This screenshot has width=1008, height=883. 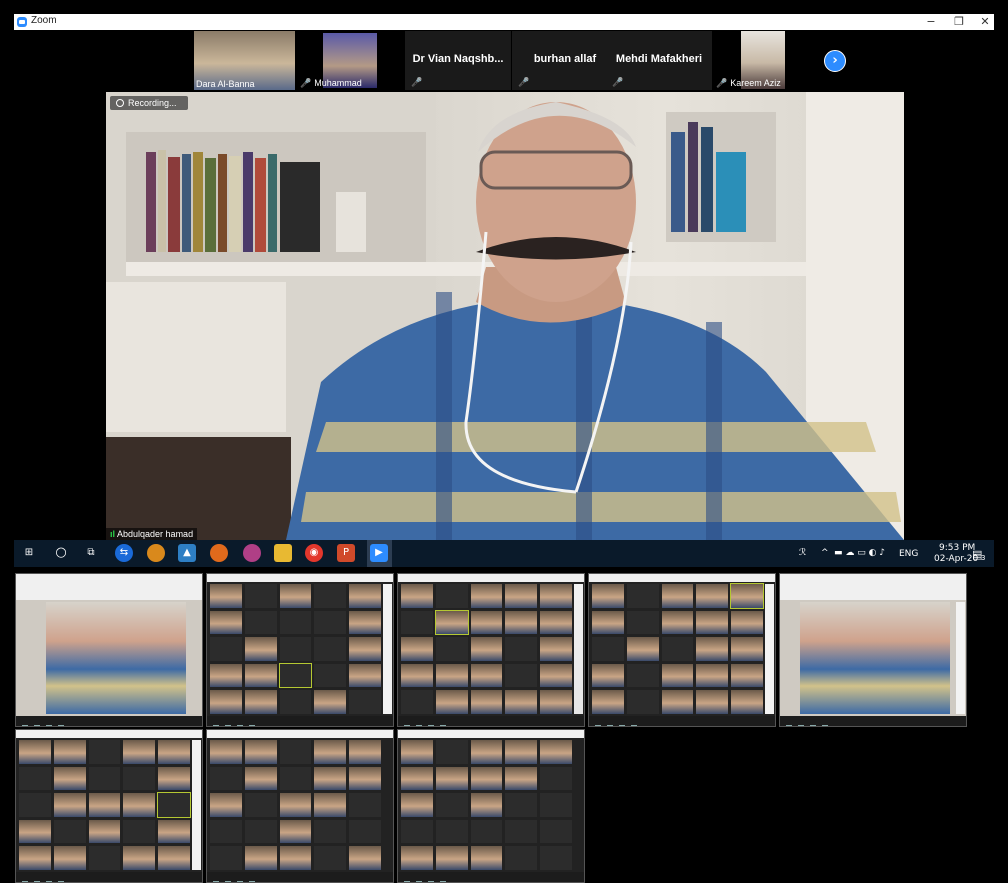 What do you see at coordinates (504, 22) in the screenshot?
I see `window-titlebar: Zoom − ❐ ✕` at bounding box center [504, 22].